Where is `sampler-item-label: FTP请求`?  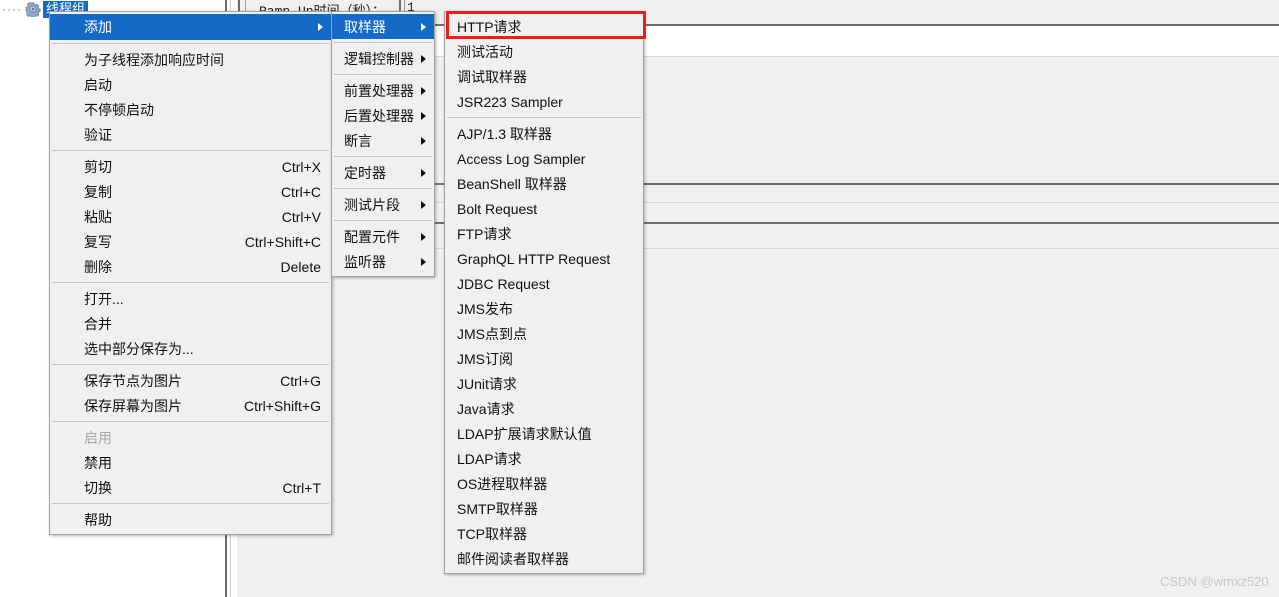
sampler-item-label: FTP请求 is located at coordinates (484, 233).